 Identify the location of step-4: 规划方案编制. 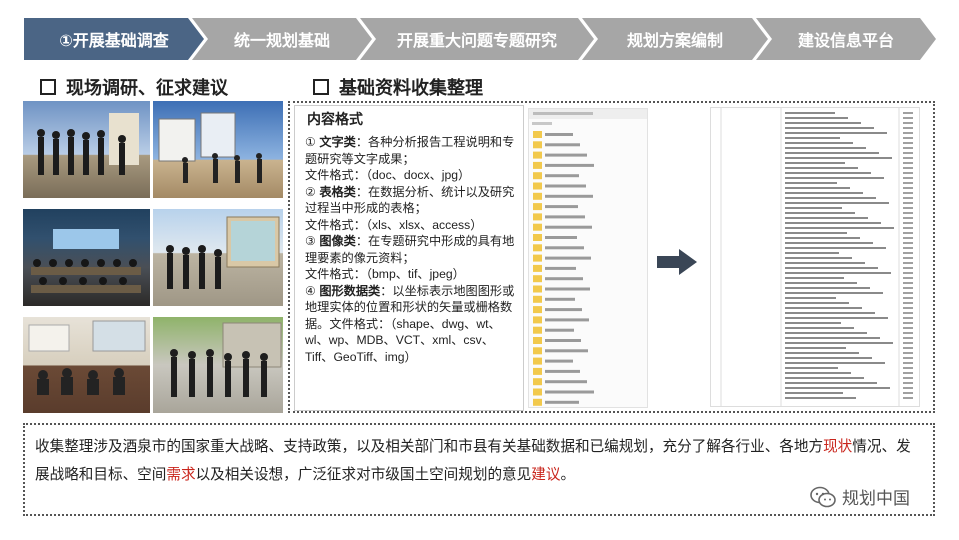
(675, 39).